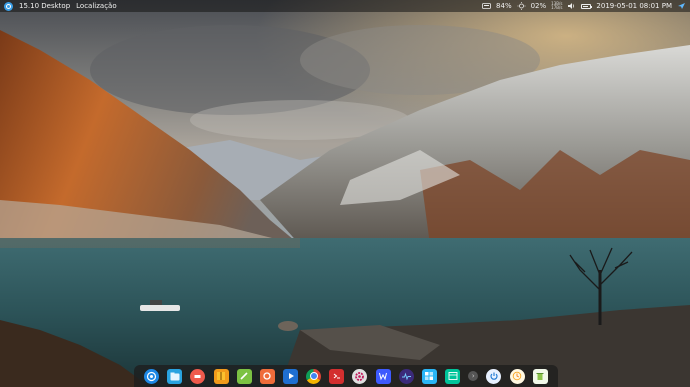 The image size is (690, 387). I want to click on brightness-percent: 02%, so click(538, 6).